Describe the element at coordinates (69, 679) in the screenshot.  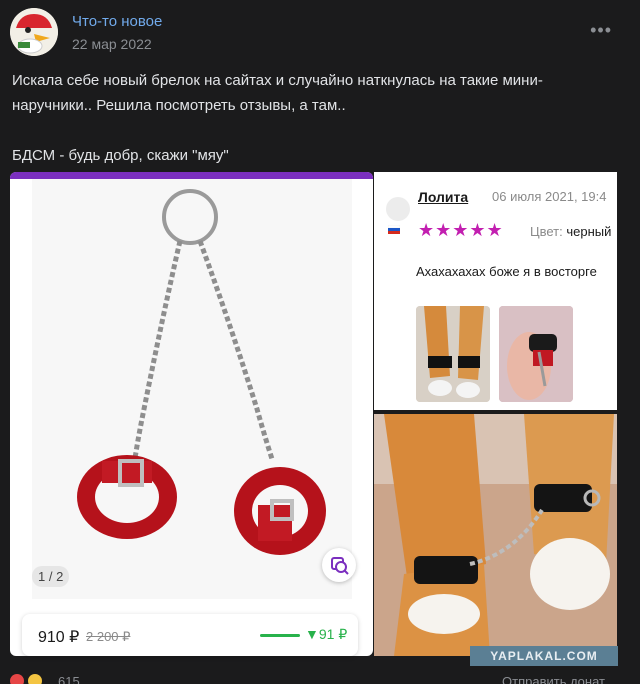
I see `reactions-count: 615` at that location.